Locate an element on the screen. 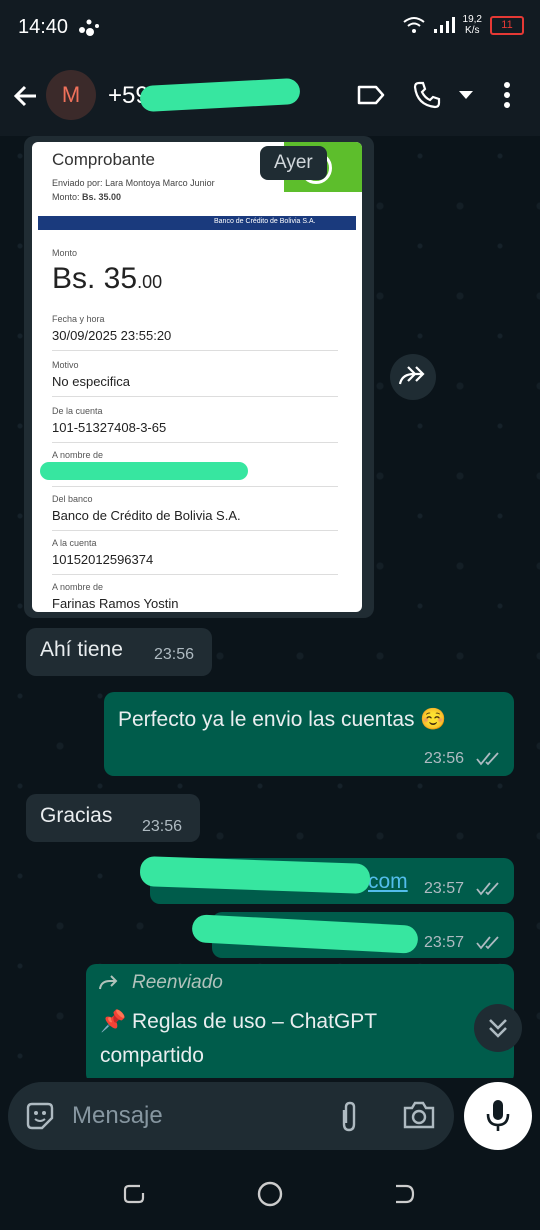 This screenshot has height=1230, width=540. message-incoming: Gracias 23:56 is located at coordinates (113, 818).